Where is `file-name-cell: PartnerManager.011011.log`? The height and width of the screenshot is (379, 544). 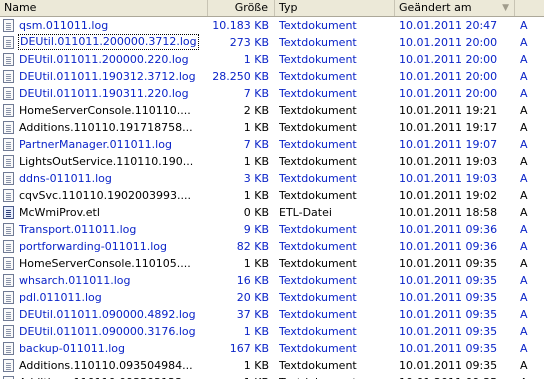
file-name-cell: PartnerManager.011011.log is located at coordinates (104, 144).